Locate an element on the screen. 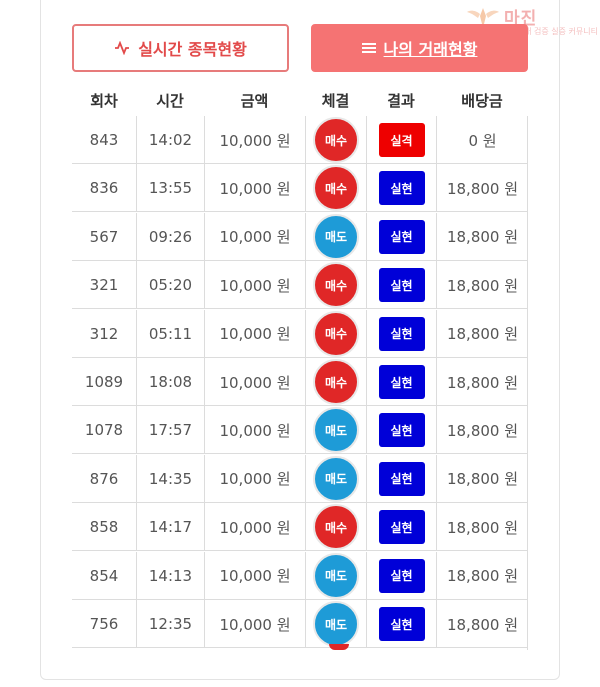 Image resolution: width=600 pixels, height=687 pixels. trade-circle-partial is located at coordinates (339, 647).